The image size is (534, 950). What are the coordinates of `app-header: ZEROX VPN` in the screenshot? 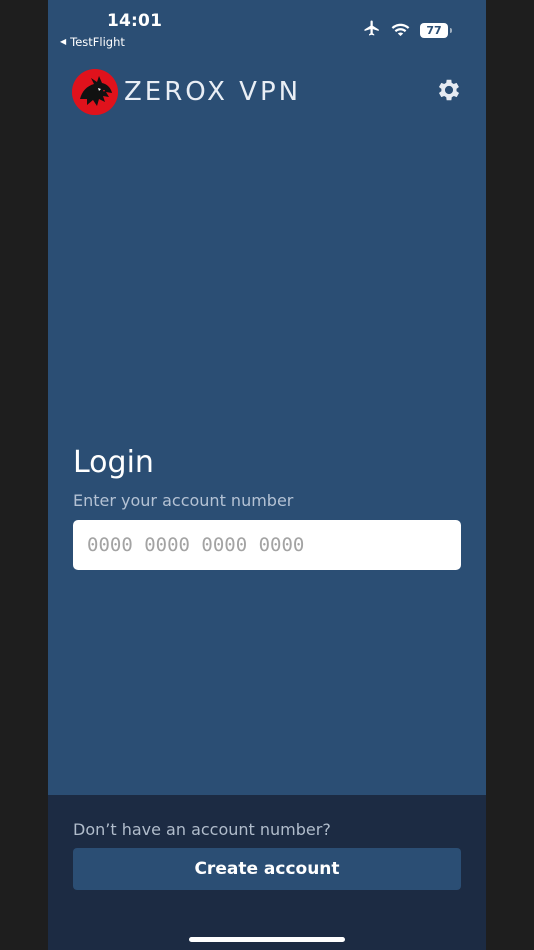 It's located at (268, 92).